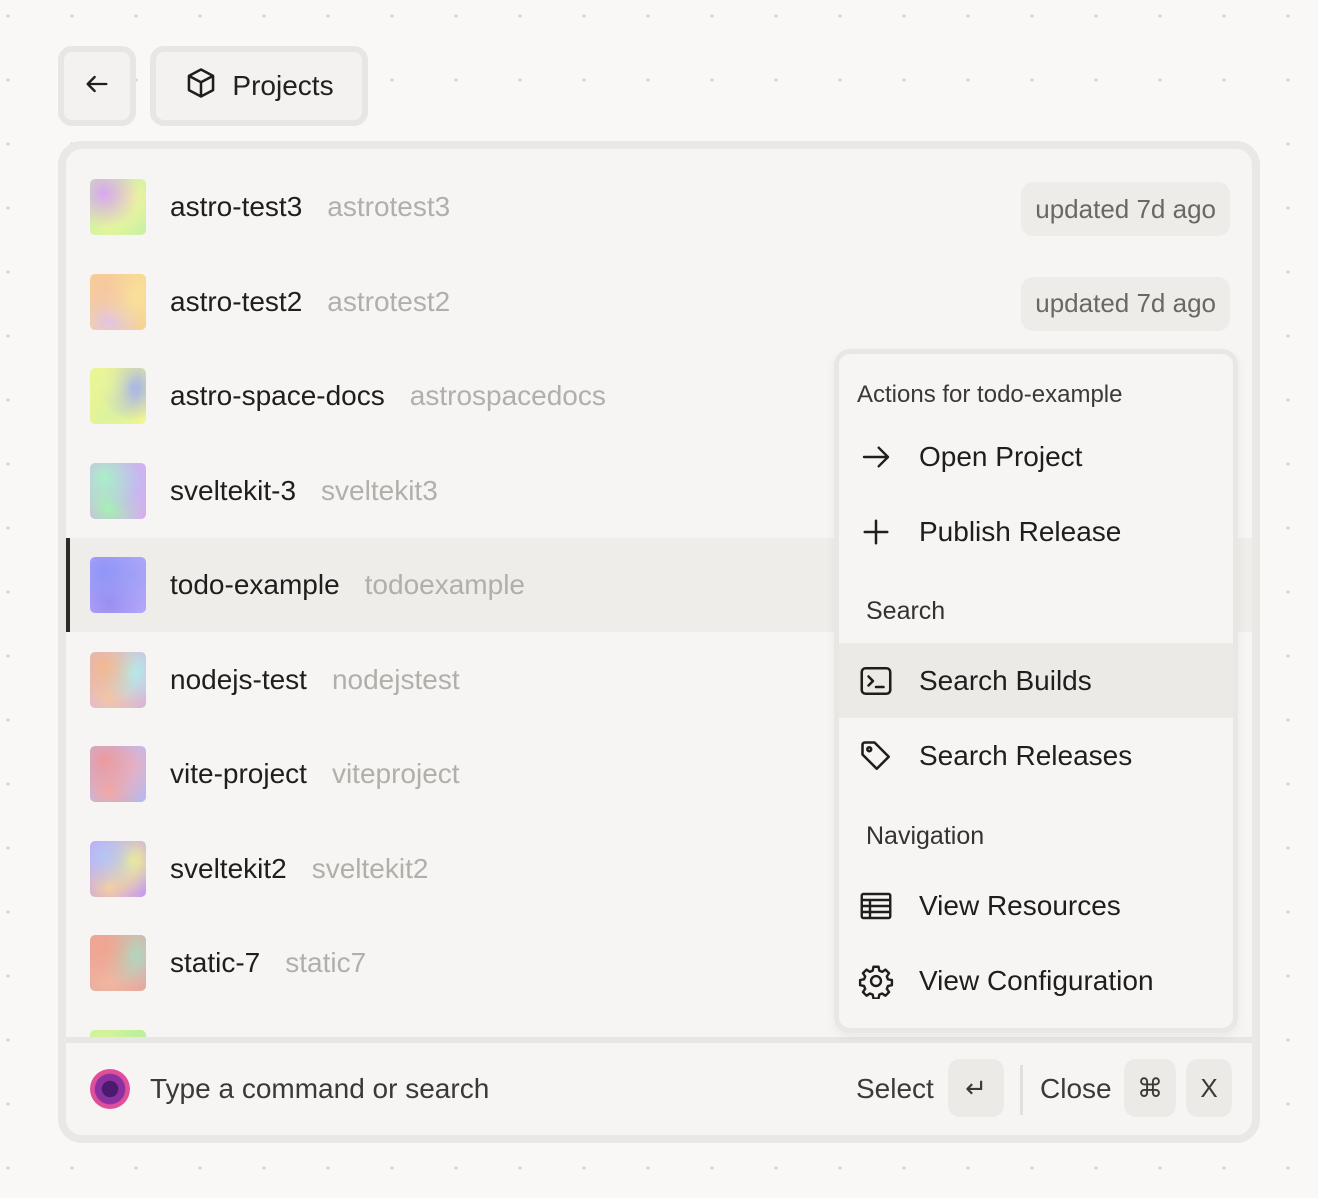 This screenshot has height=1198, width=1318. Describe the element at coordinates (201, 86) in the screenshot. I see `box-icon` at that location.